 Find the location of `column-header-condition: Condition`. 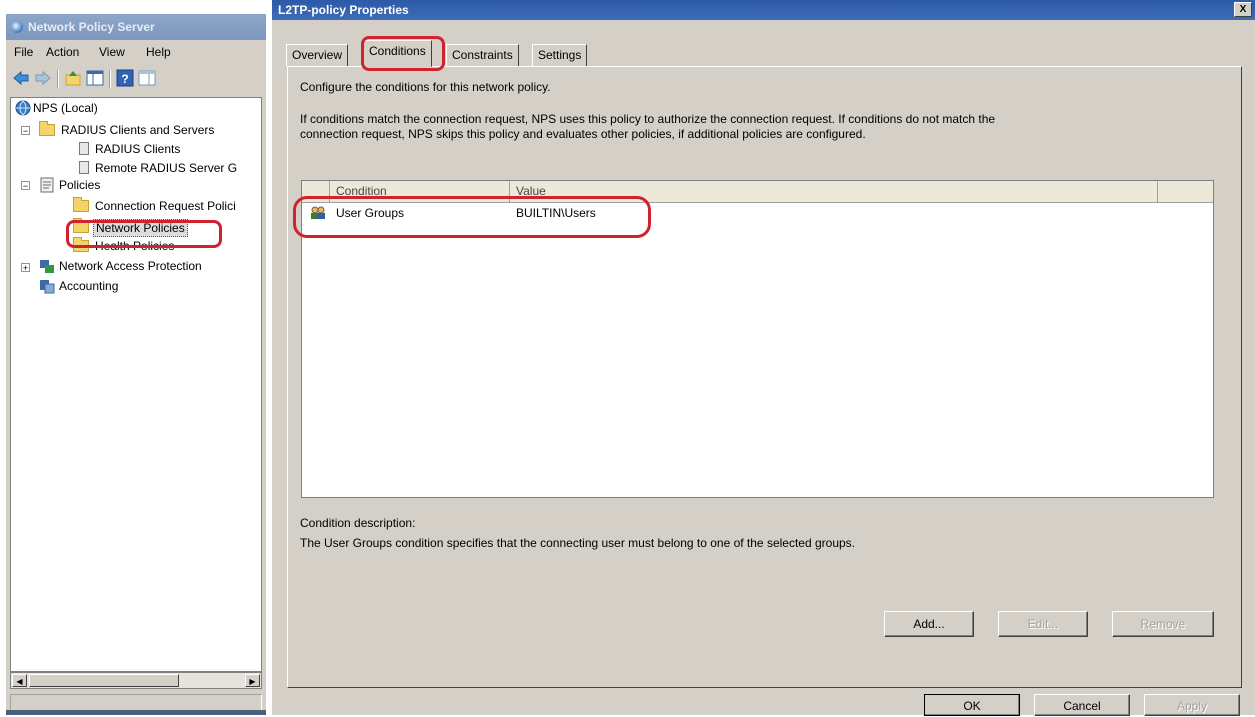

column-header-condition: Condition is located at coordinates (420, 191).